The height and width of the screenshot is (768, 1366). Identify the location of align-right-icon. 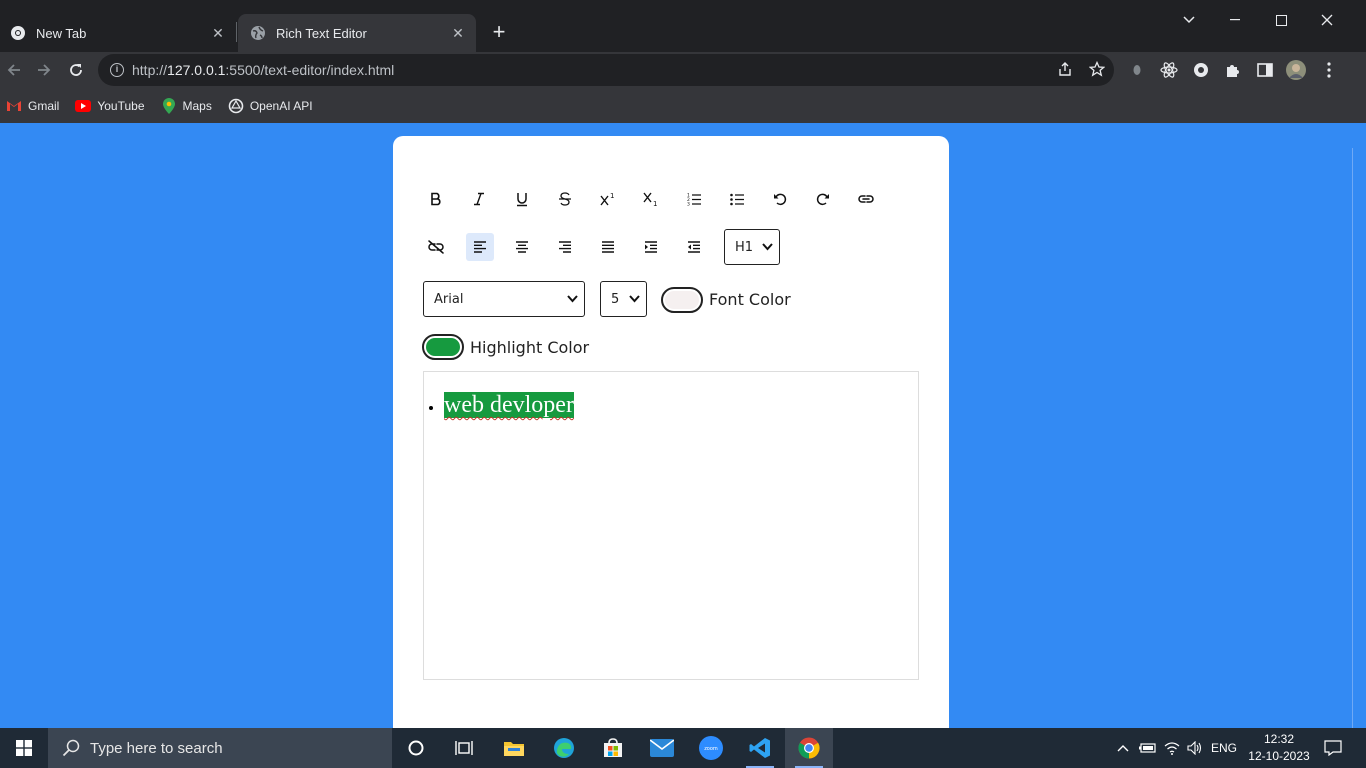
(565, 247).